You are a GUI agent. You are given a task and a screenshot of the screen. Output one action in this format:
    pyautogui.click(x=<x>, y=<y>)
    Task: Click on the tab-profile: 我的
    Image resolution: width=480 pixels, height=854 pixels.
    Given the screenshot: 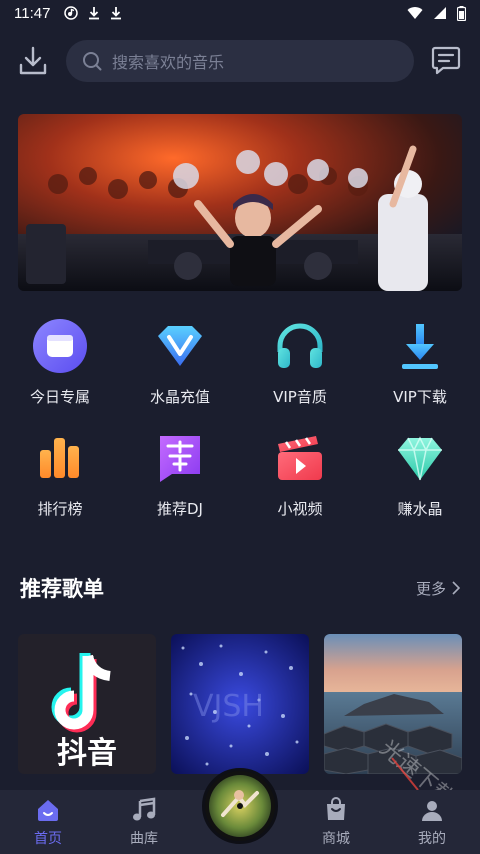 What is the action you would take?
    pyautogui.click(x=432, y=822)
    